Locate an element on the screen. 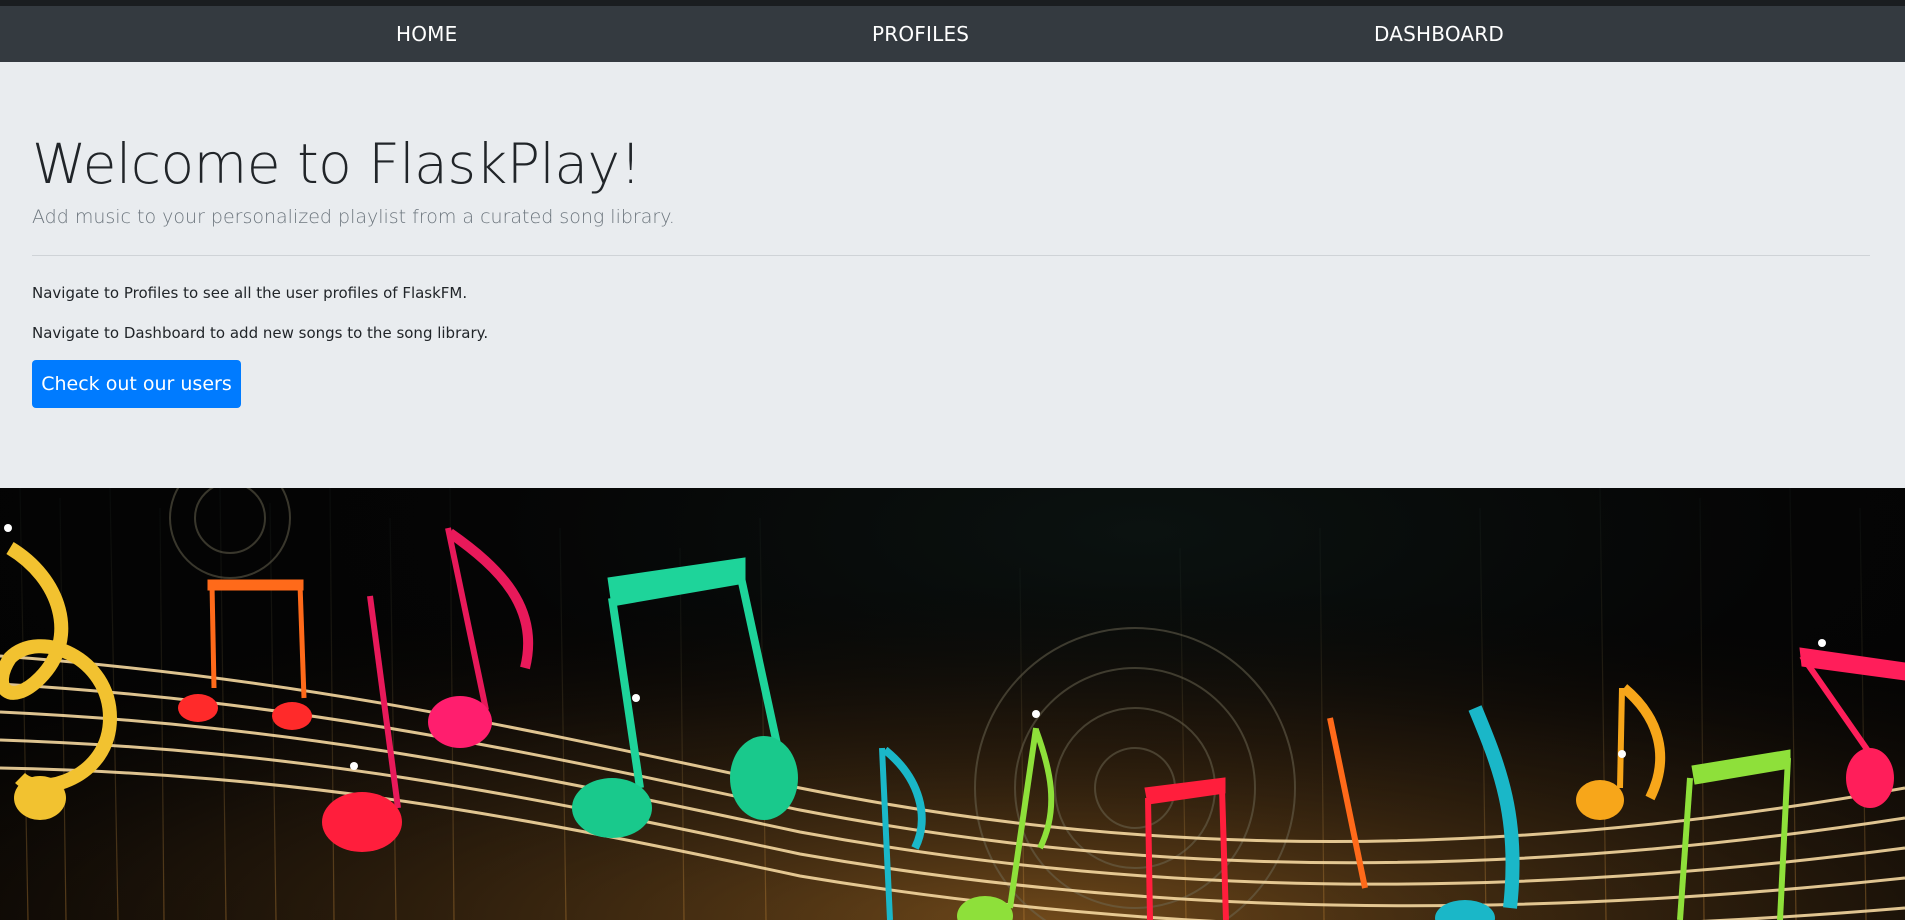  page-title: Welcome to FlaskPlay! is located at coordinates (337, 164).